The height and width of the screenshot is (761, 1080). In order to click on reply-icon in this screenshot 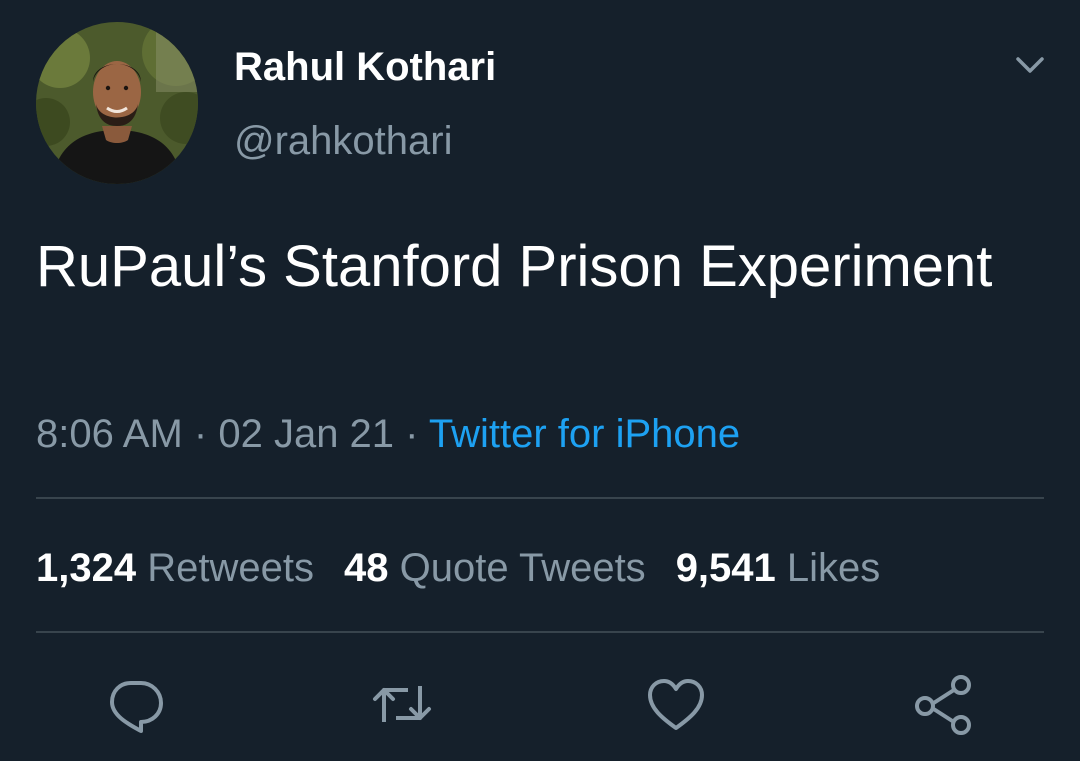, I will do `click(136, 707)`.